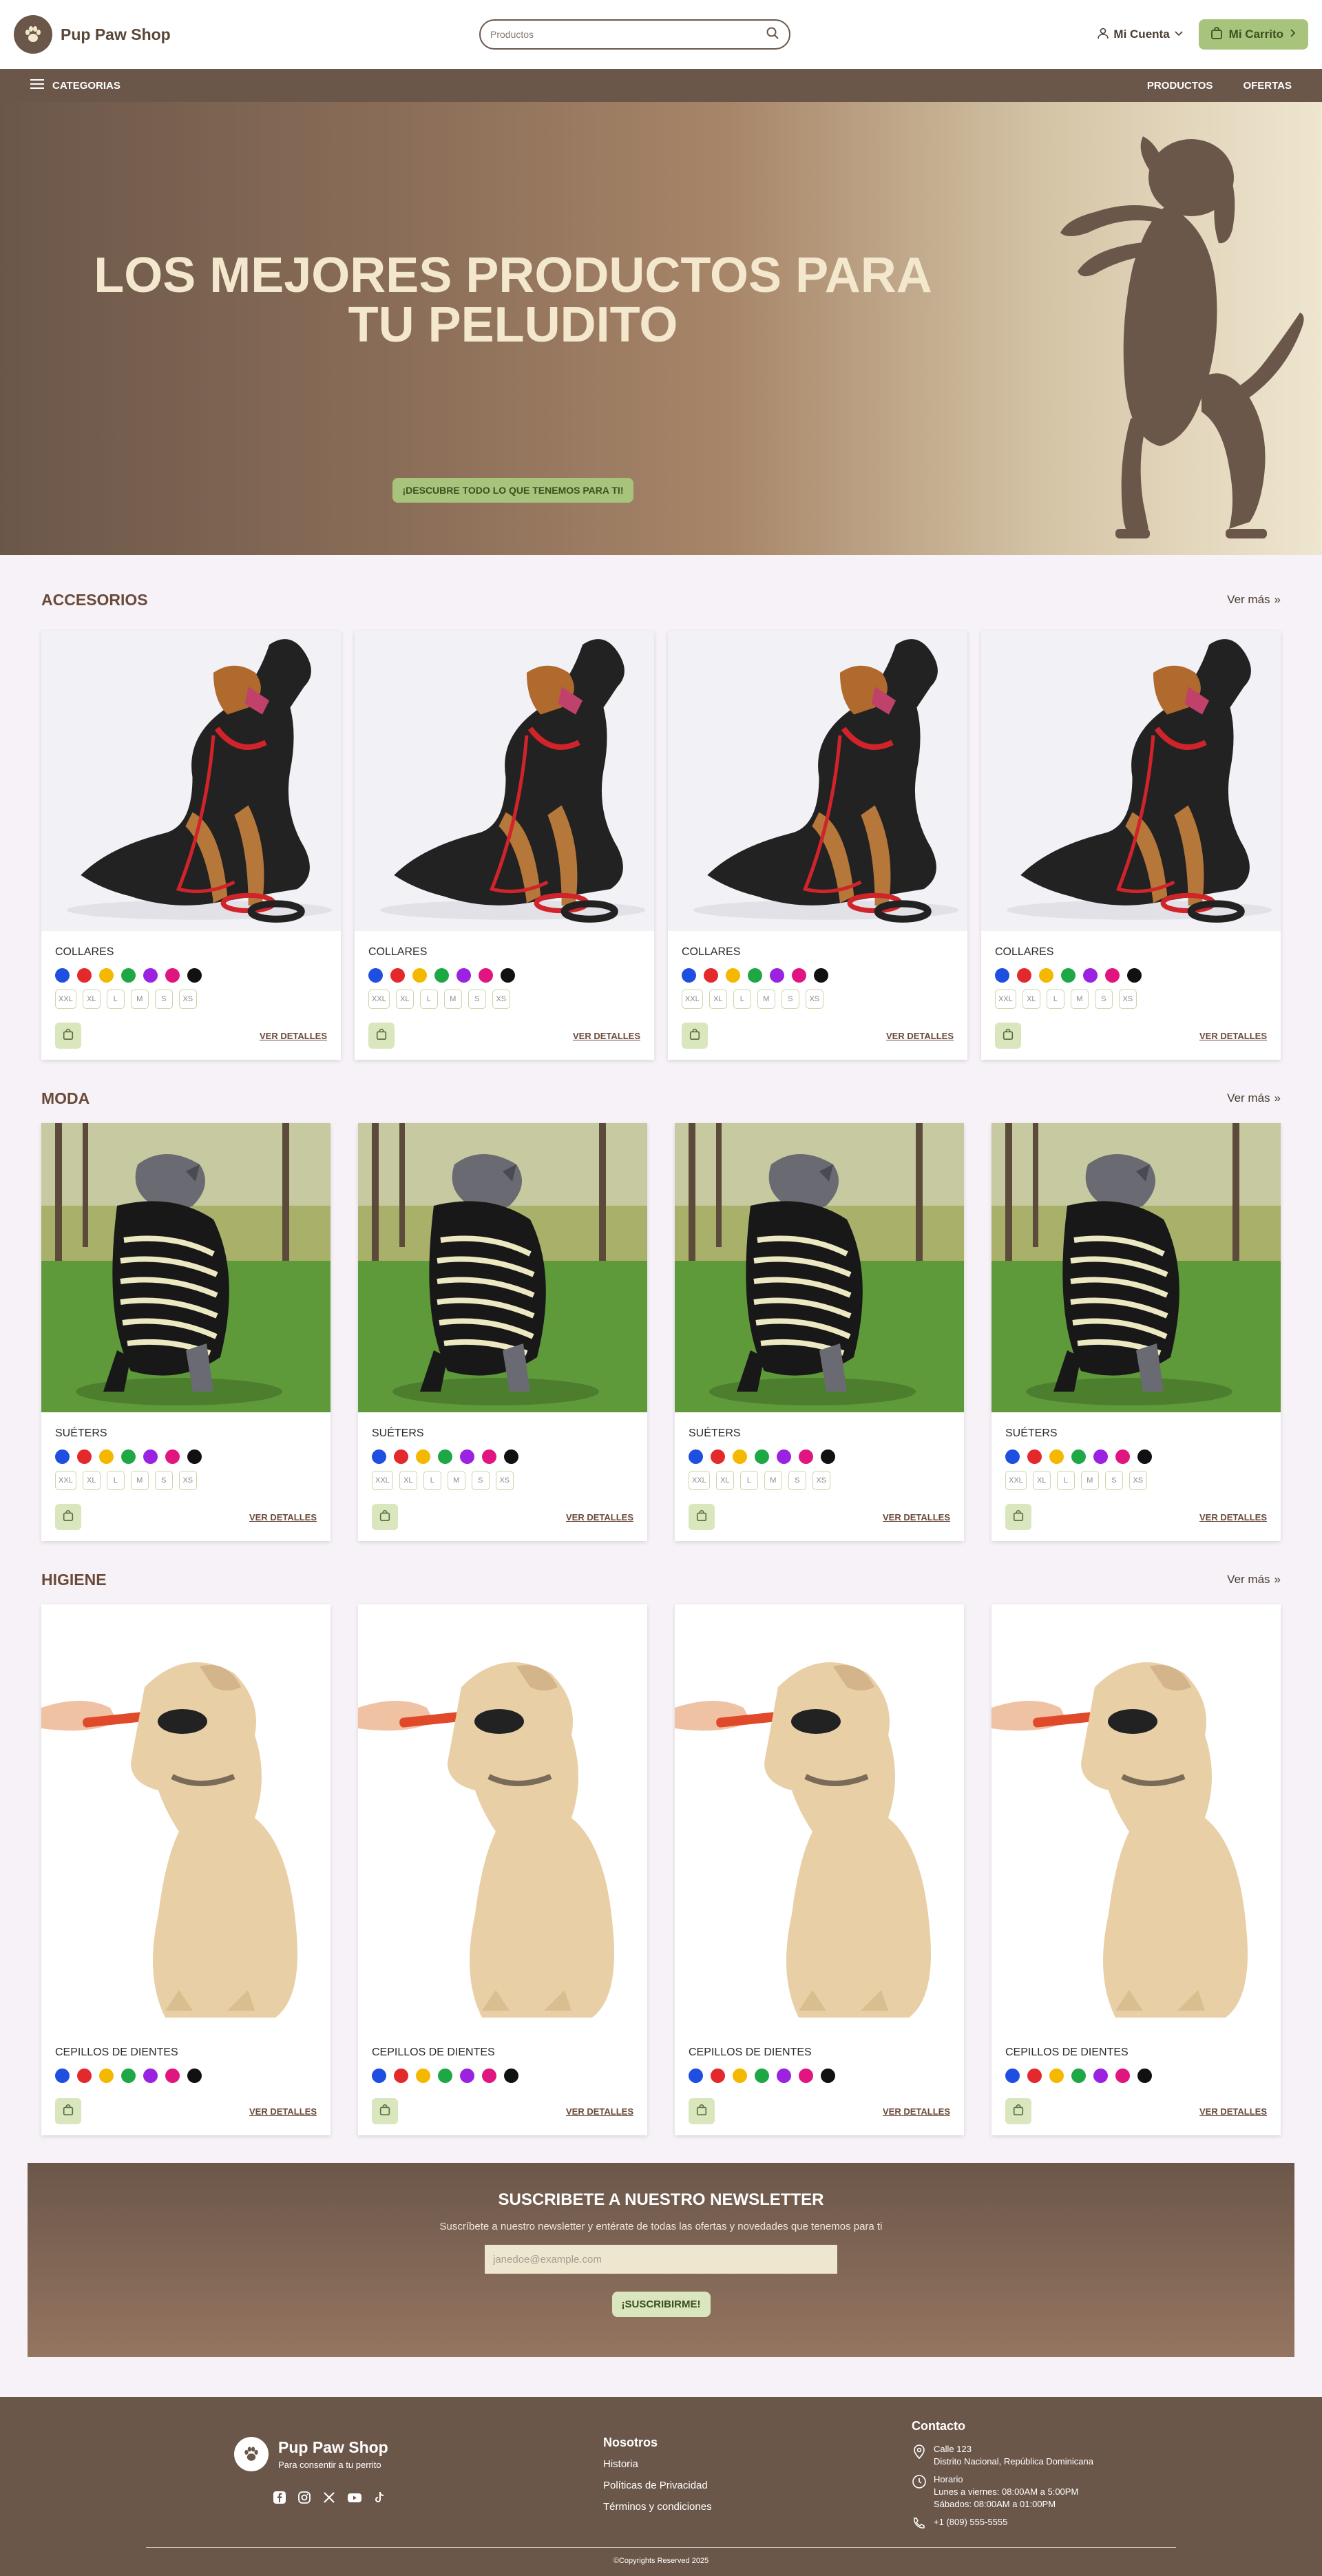  Describe the element at coordinates (661, 2304) in the screenshot. I see `subscribe-button: ¡SUSCRIBIRME!` at that location.